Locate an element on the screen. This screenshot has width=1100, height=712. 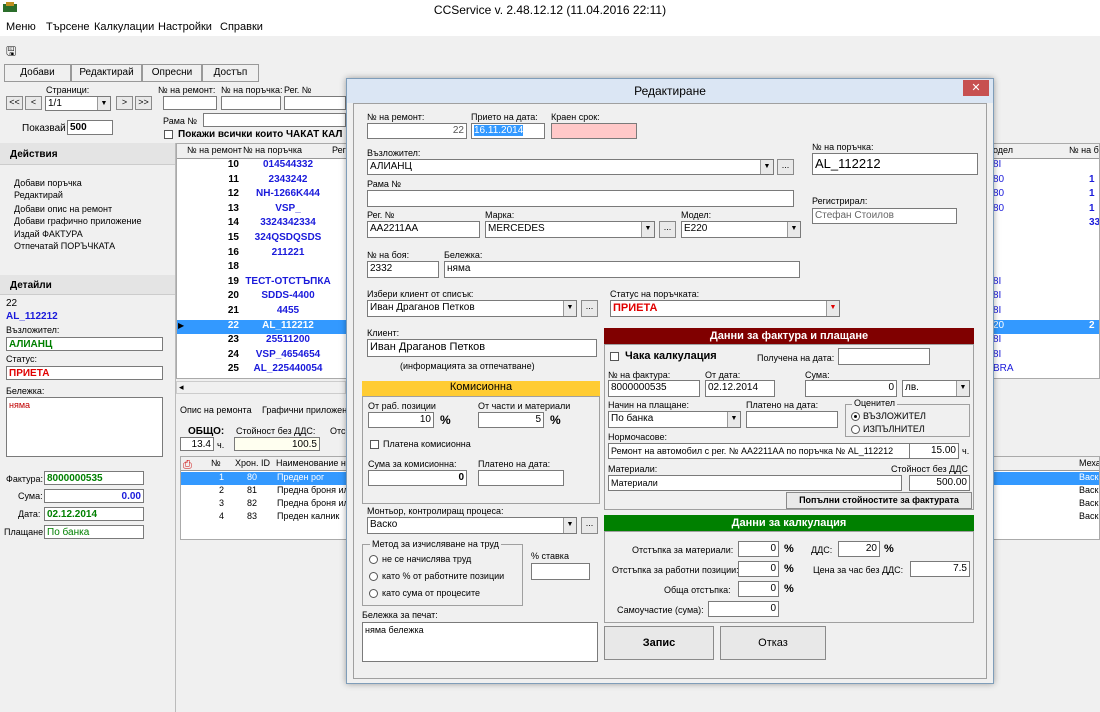
items-col-no: № is located at coordinates (216, 463).